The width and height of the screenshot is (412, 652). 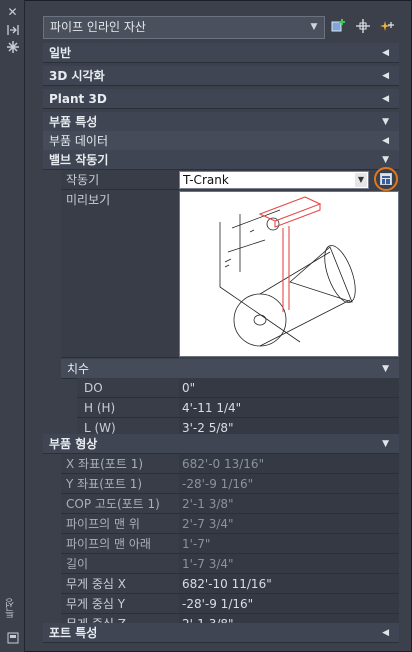 I want to click on geo-row-label: 파이프의 맨 아래, so click(x=108, y=544).